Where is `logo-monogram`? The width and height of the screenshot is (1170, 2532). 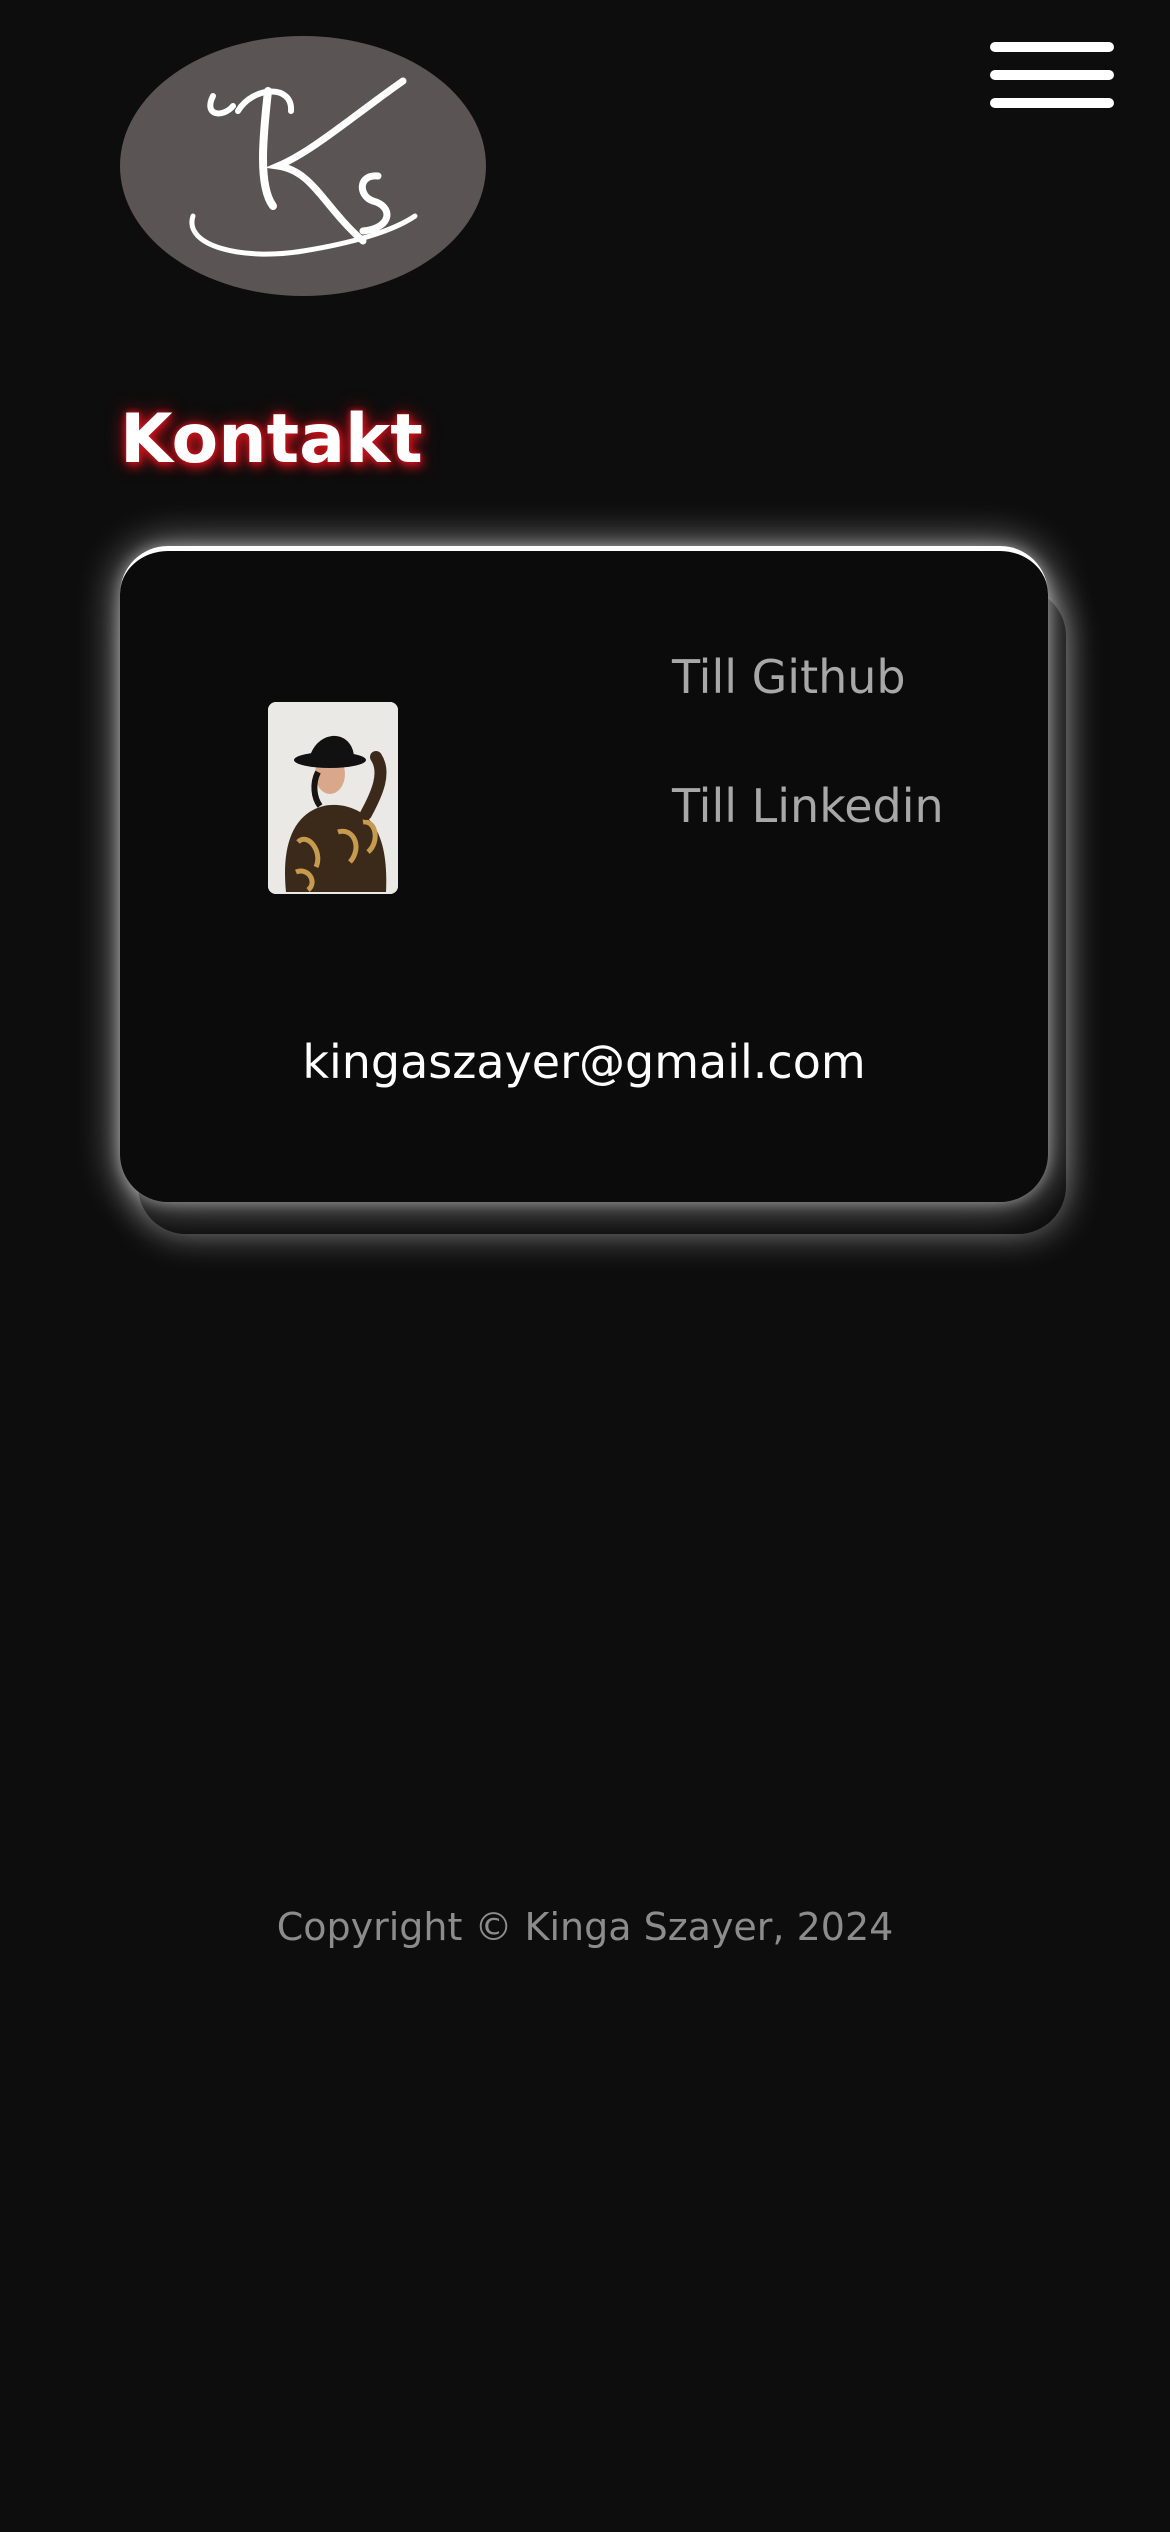
logo-monogram is located at coordinates (303, 167).